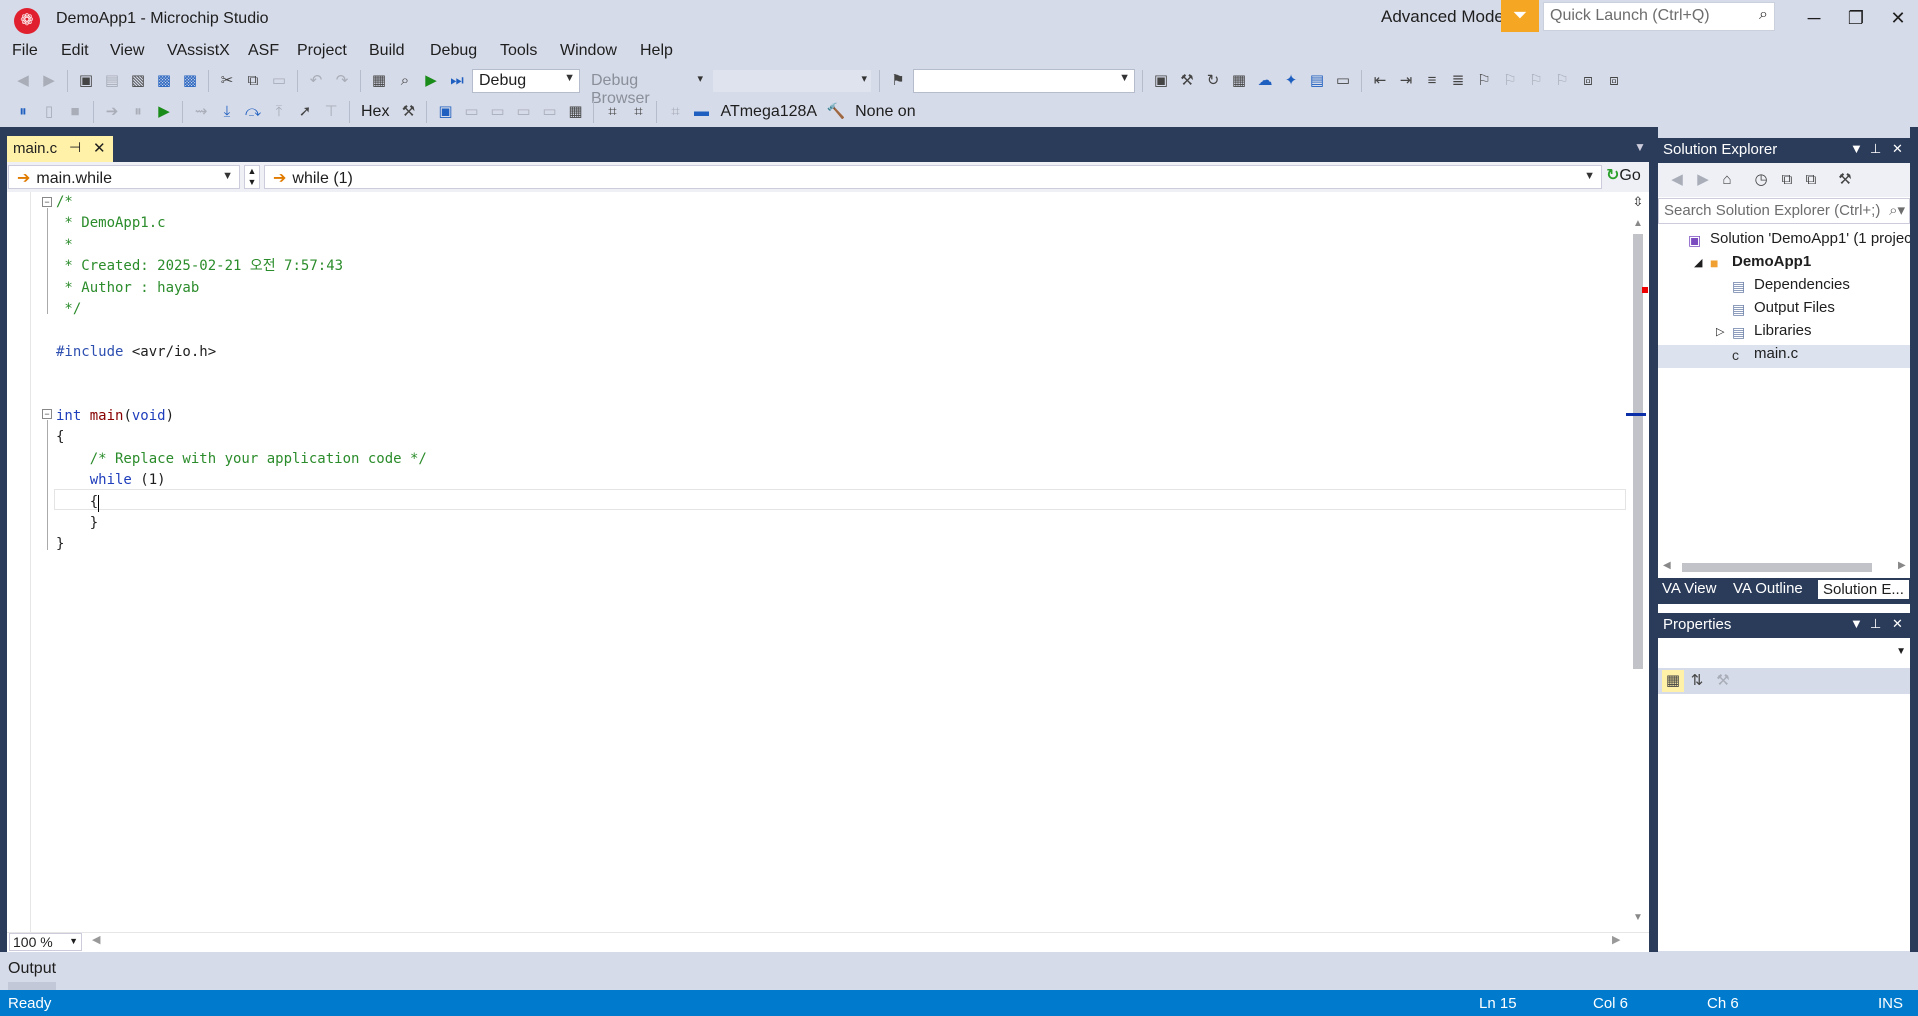  I want to click on close-icon: ✕, so click(1897, 149).